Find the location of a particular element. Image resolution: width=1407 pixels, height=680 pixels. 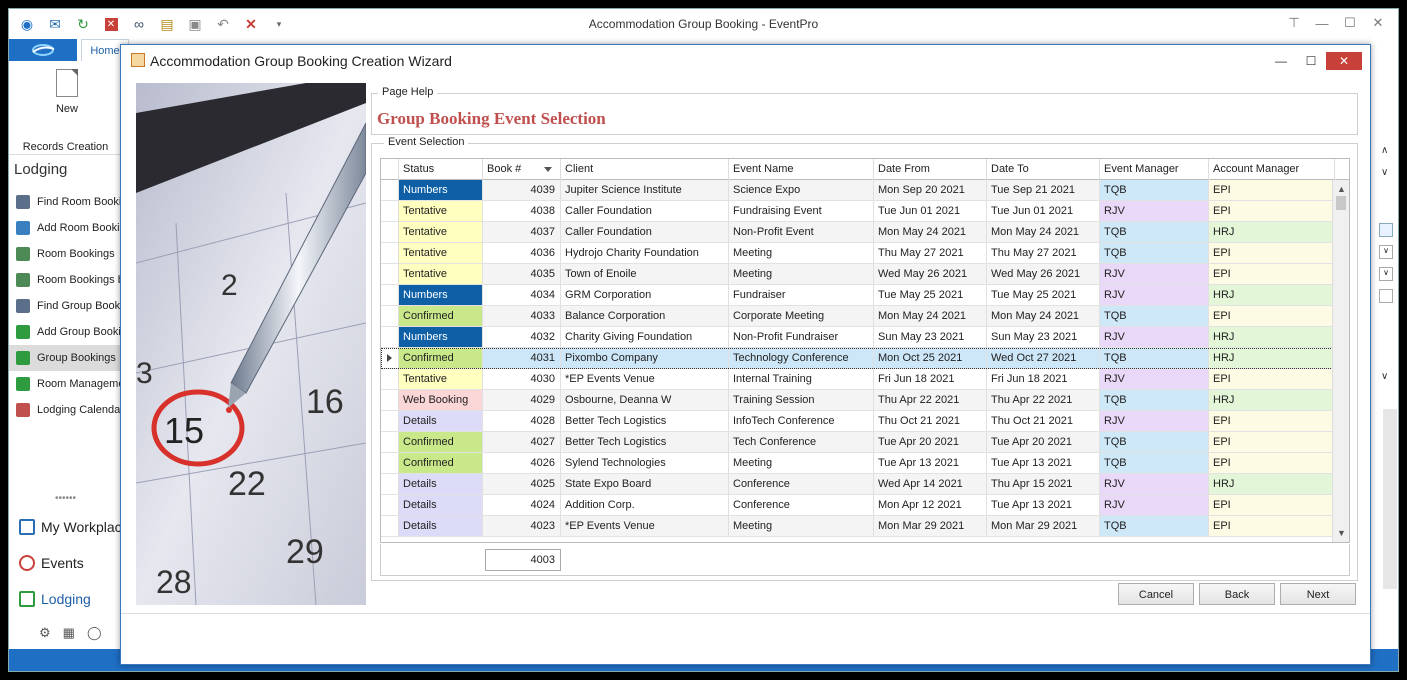

cell-book: 4024 is located at coordinates (522, 505).